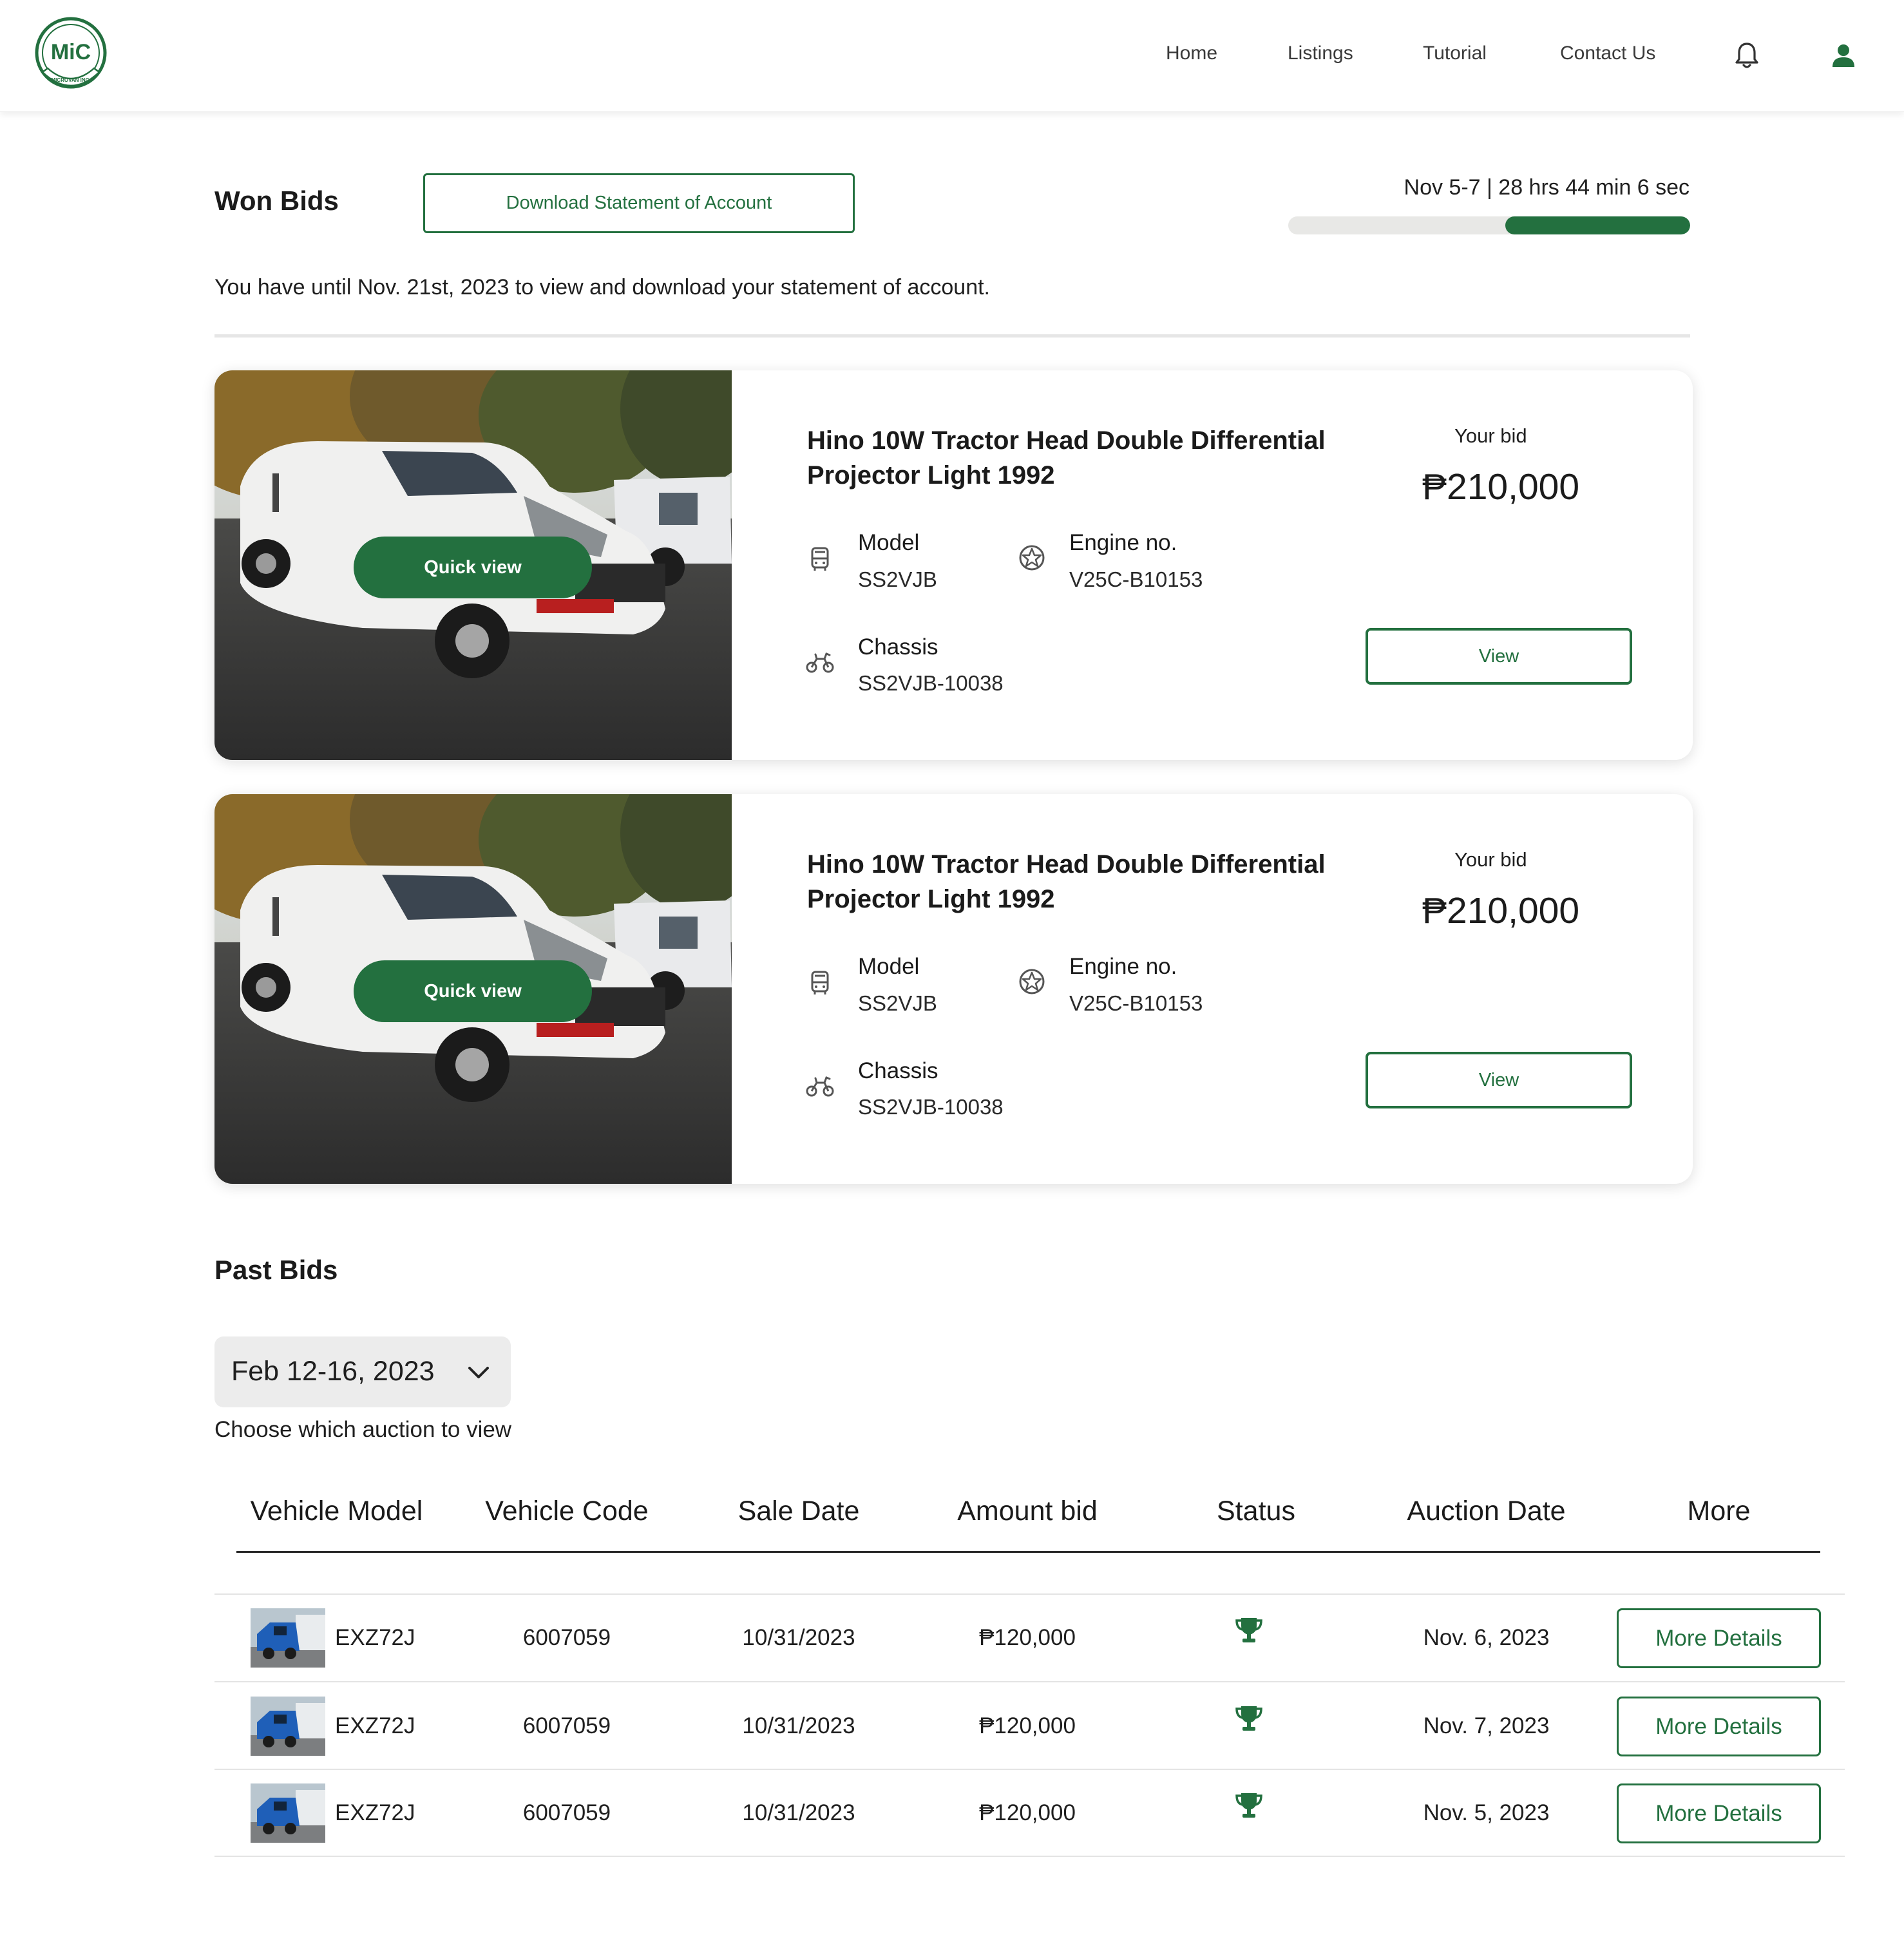 The image size is (1904, 1940). I want to click on auction-date-cell: Nov. 5, 2023, so click(1486, 1812).